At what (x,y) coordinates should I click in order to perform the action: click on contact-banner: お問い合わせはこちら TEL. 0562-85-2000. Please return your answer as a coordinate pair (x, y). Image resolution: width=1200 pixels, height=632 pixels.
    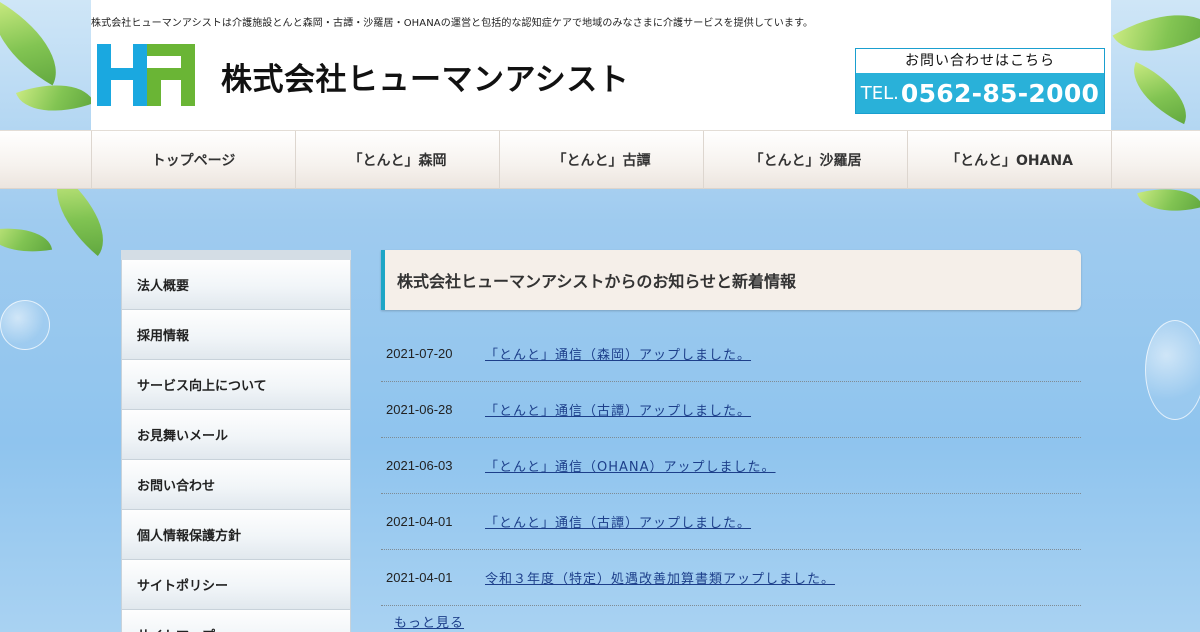
    Looking at the image, I should click on (980, 81).